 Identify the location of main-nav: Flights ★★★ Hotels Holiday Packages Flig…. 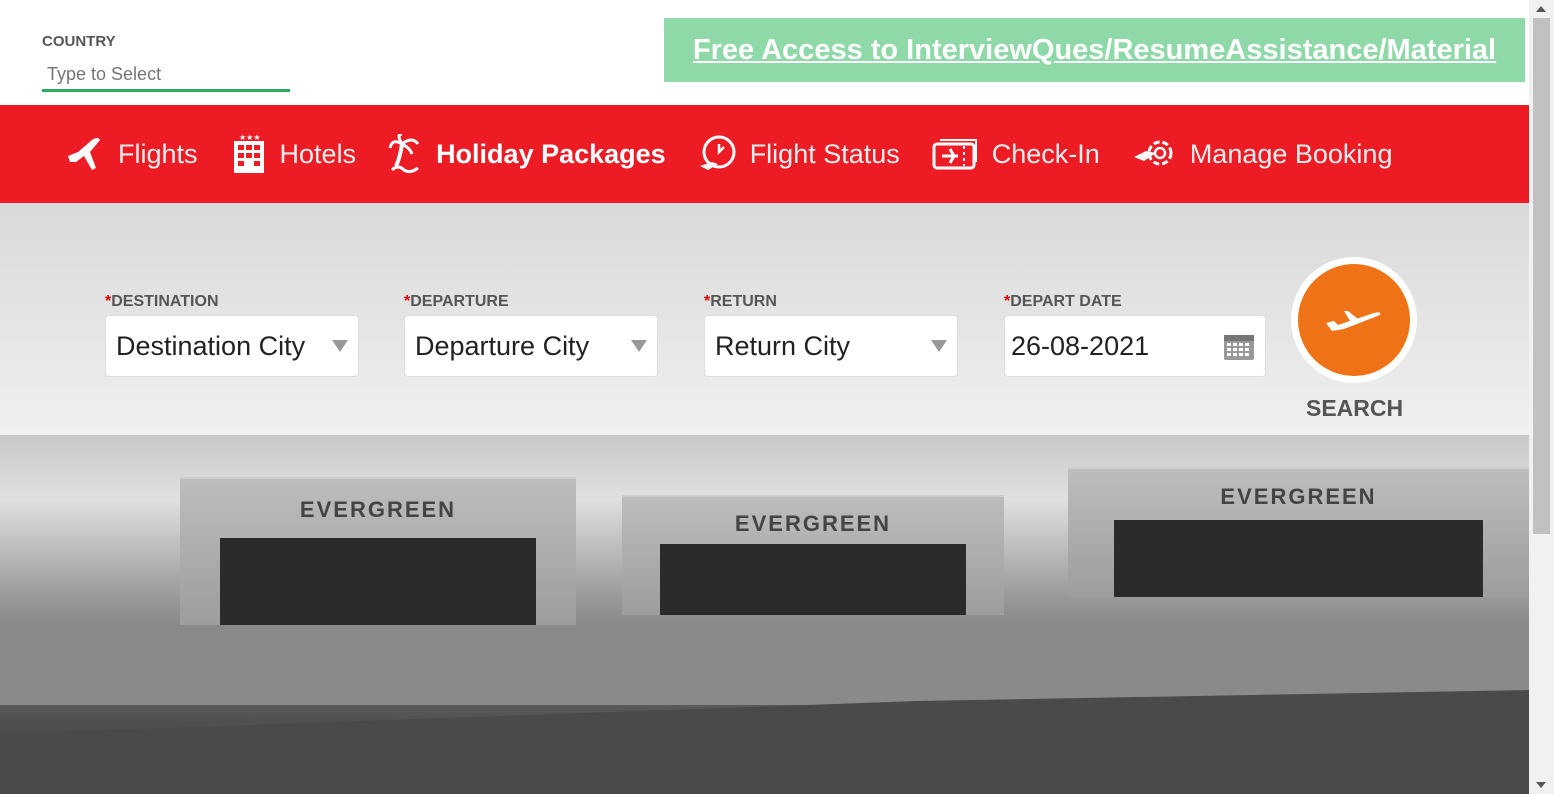
(764, 154).